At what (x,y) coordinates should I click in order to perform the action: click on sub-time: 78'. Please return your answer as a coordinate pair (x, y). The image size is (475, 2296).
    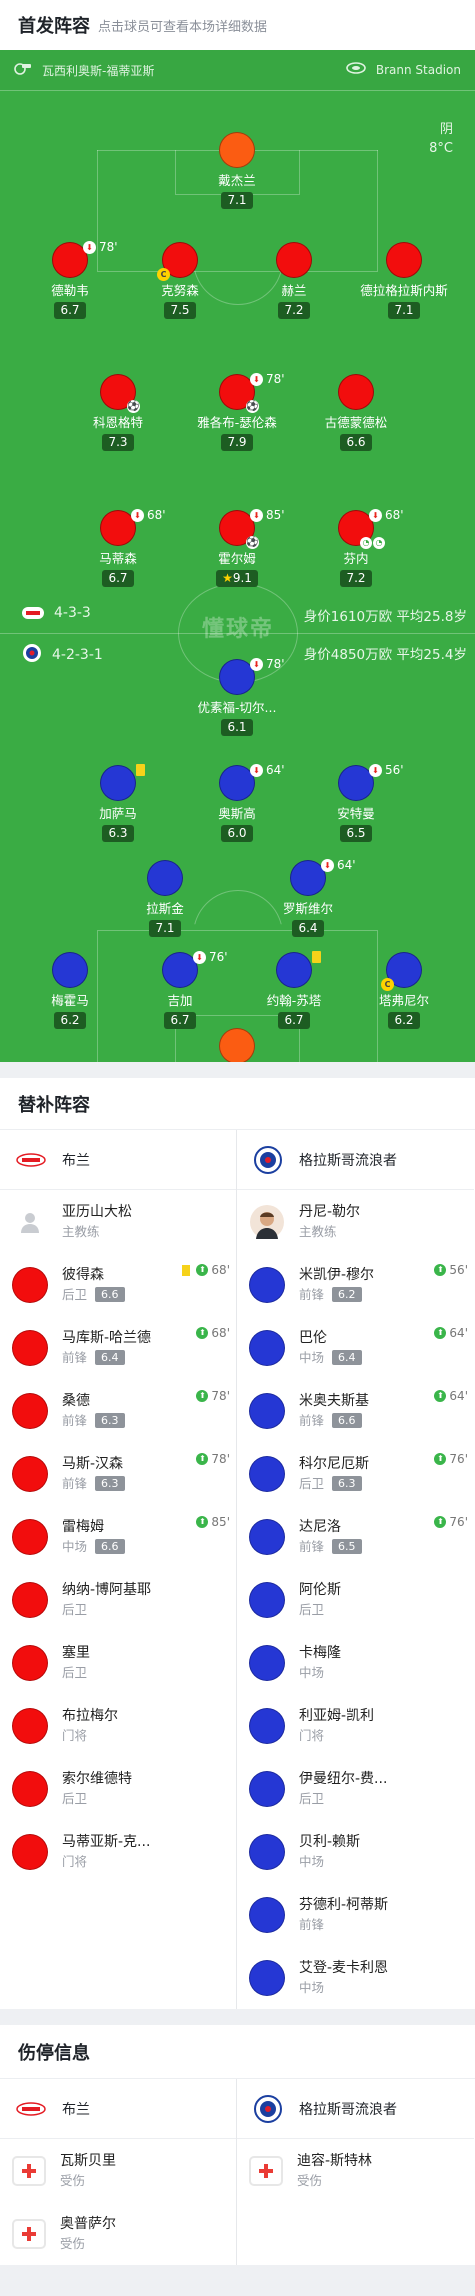
    Looking at the image, I should click on (275, 379).